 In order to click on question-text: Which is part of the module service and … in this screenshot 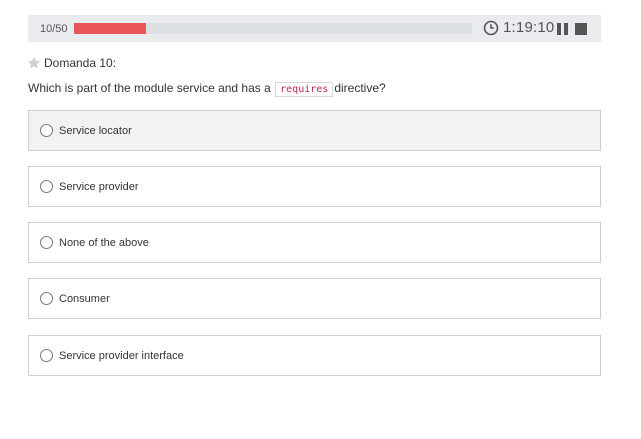, I will do `click(207, 89)`.